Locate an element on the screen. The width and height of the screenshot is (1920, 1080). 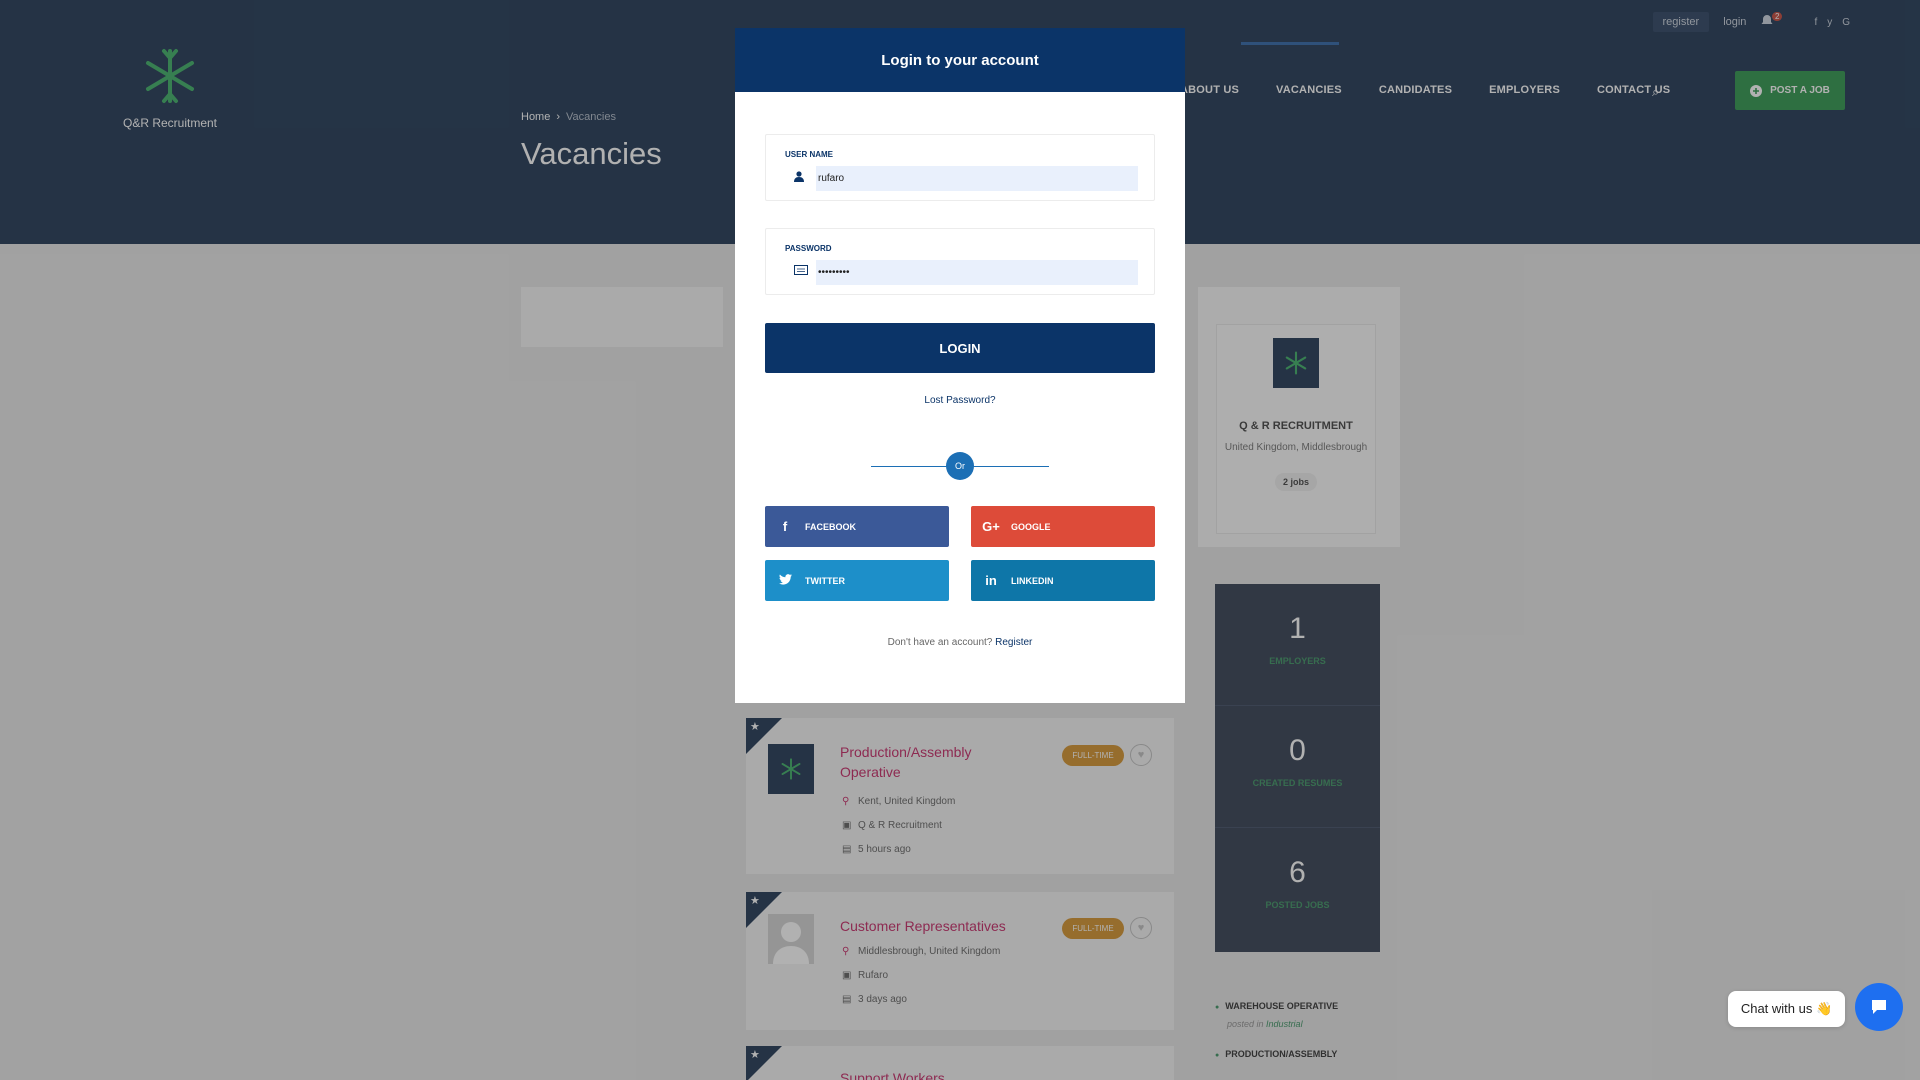
twitter-label: TWITTER is located at coordinates (825, 580).